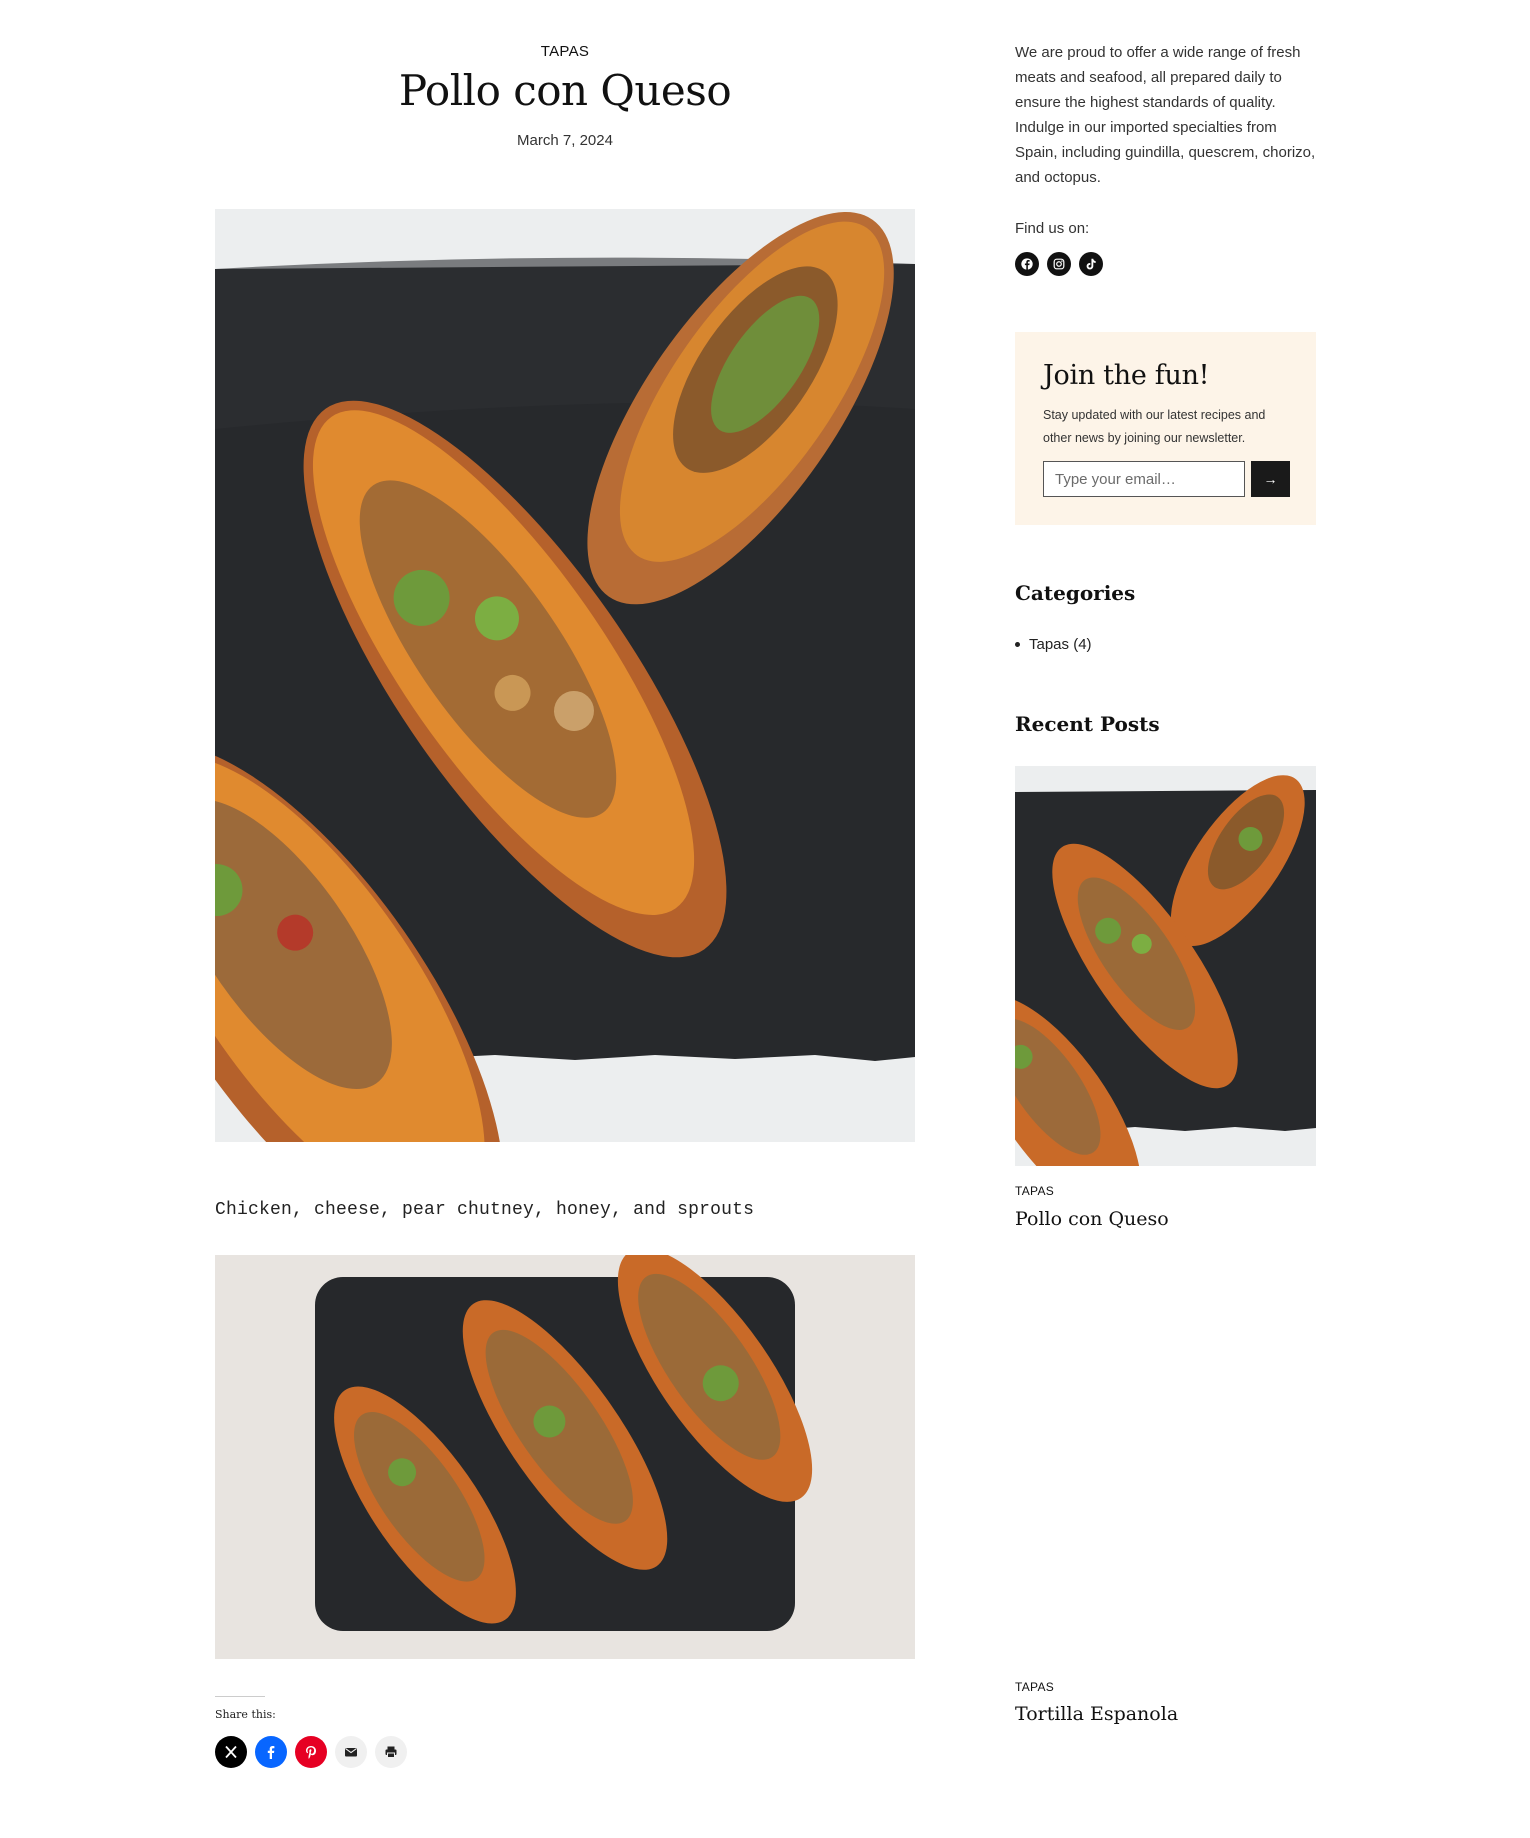 This screenshot has height=1838, width=1530. What do you see at coordinates (240, 1696) in the screenshot?
I see `share-divider` at bounding box center [240, 1696].